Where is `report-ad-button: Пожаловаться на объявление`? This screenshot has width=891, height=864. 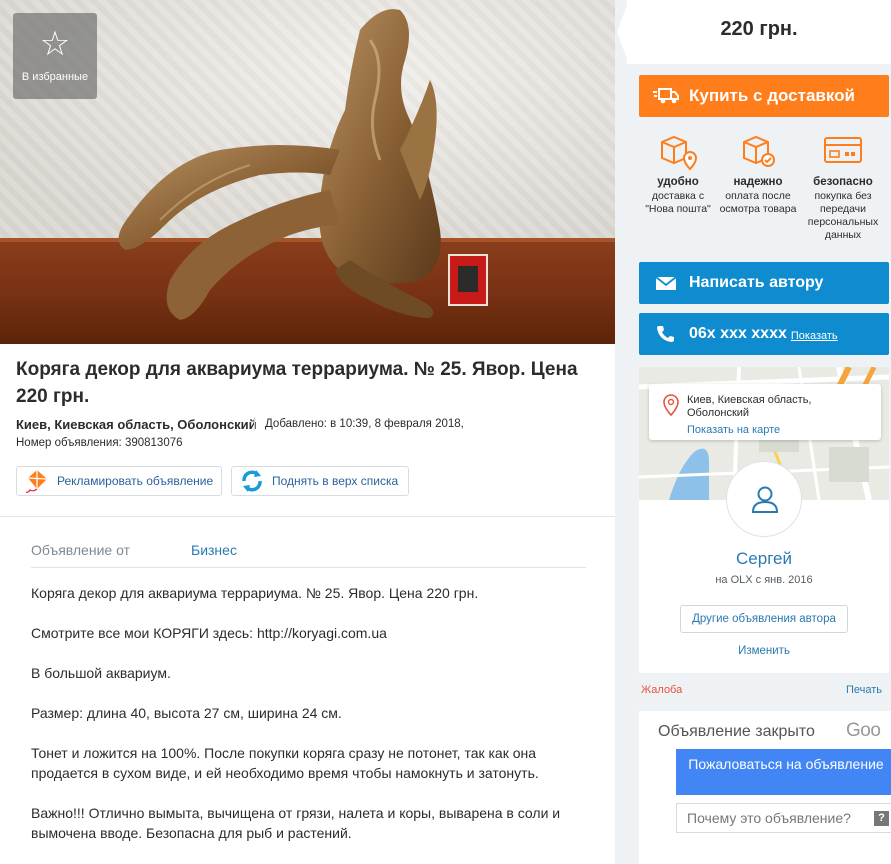
report-ad-button: Пожаловаться на объявление is located at coordinates (783, 772).